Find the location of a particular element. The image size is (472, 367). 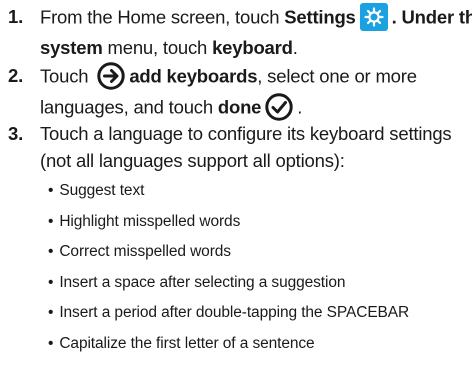

settings-term: Settings is located at coordinates (320, 17).